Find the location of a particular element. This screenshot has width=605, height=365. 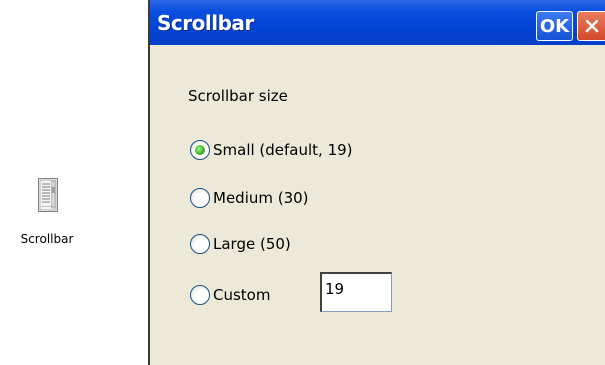

option-large: Large (50) is located at coordinates (240, 244).